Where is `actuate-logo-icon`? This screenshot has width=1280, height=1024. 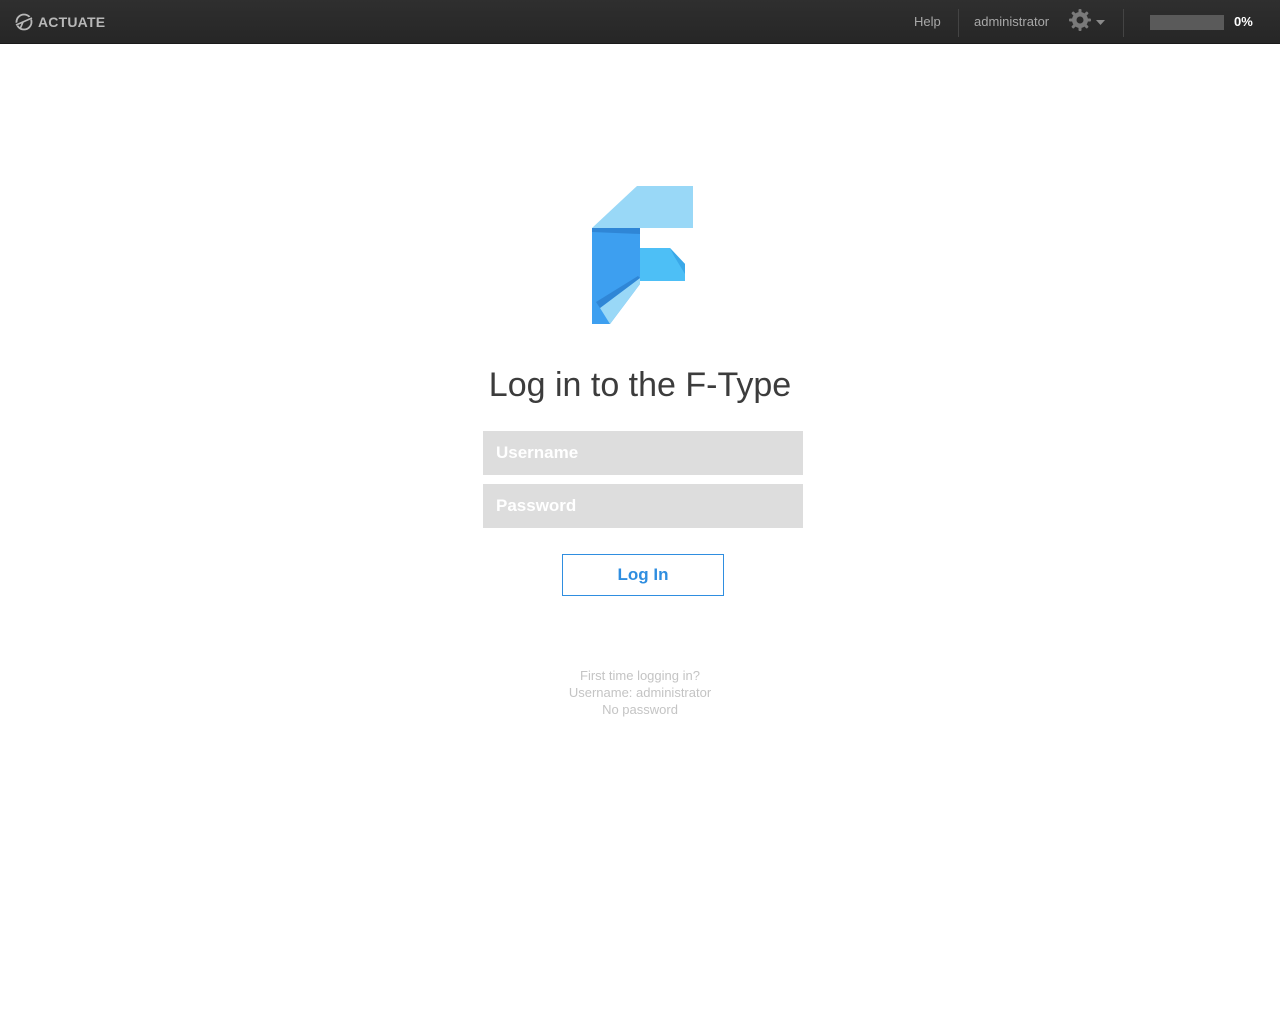
actuate-logo-icon is located at coordinates (24, 22).